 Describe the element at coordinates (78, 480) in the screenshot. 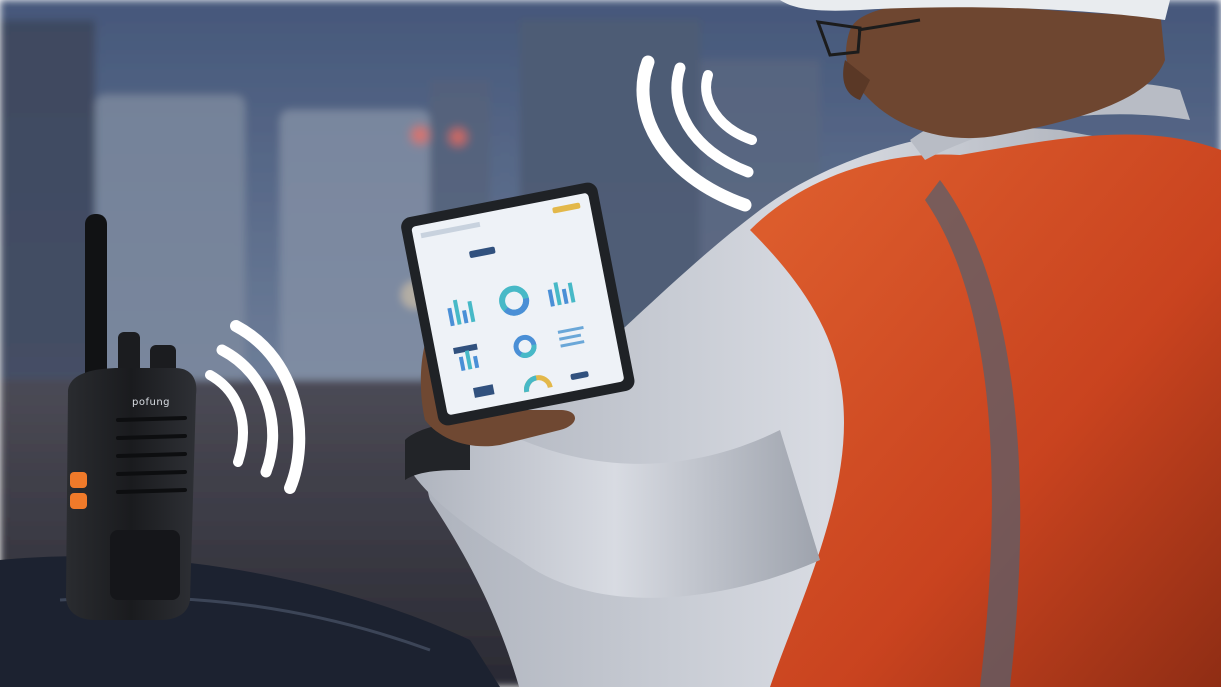

I see `radio-ptt-button` at that location.